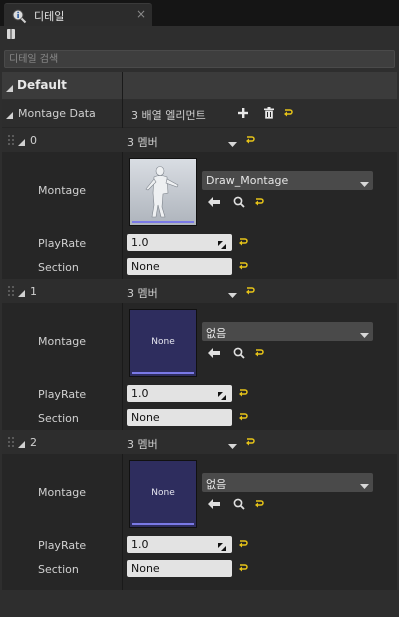 Image resolution: width=399 pixels, height=617 pixels. What do you see at coordinates (247, 180) in the screenshot?
I see `asset-name: Draw_Montage` at bounding box center [247, 180].